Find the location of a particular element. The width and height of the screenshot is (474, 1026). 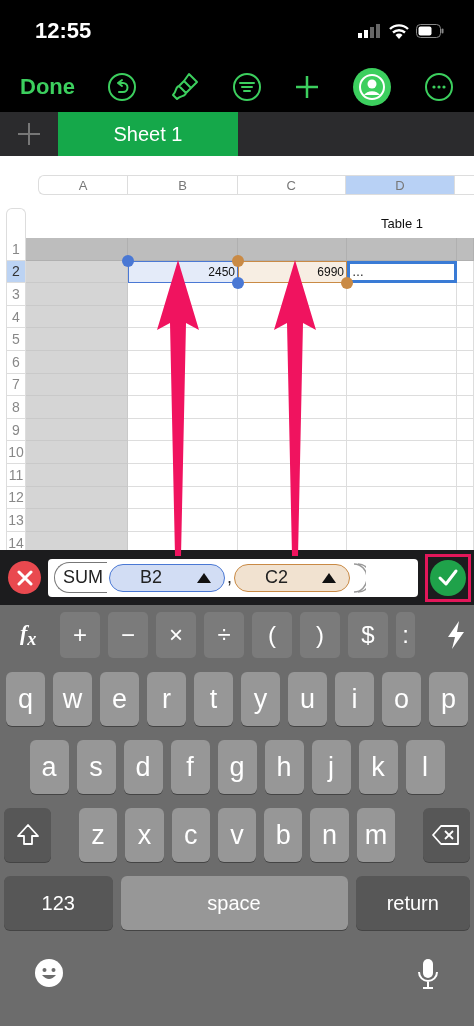

keyboard-key: v is located at coordinates (237, 835).